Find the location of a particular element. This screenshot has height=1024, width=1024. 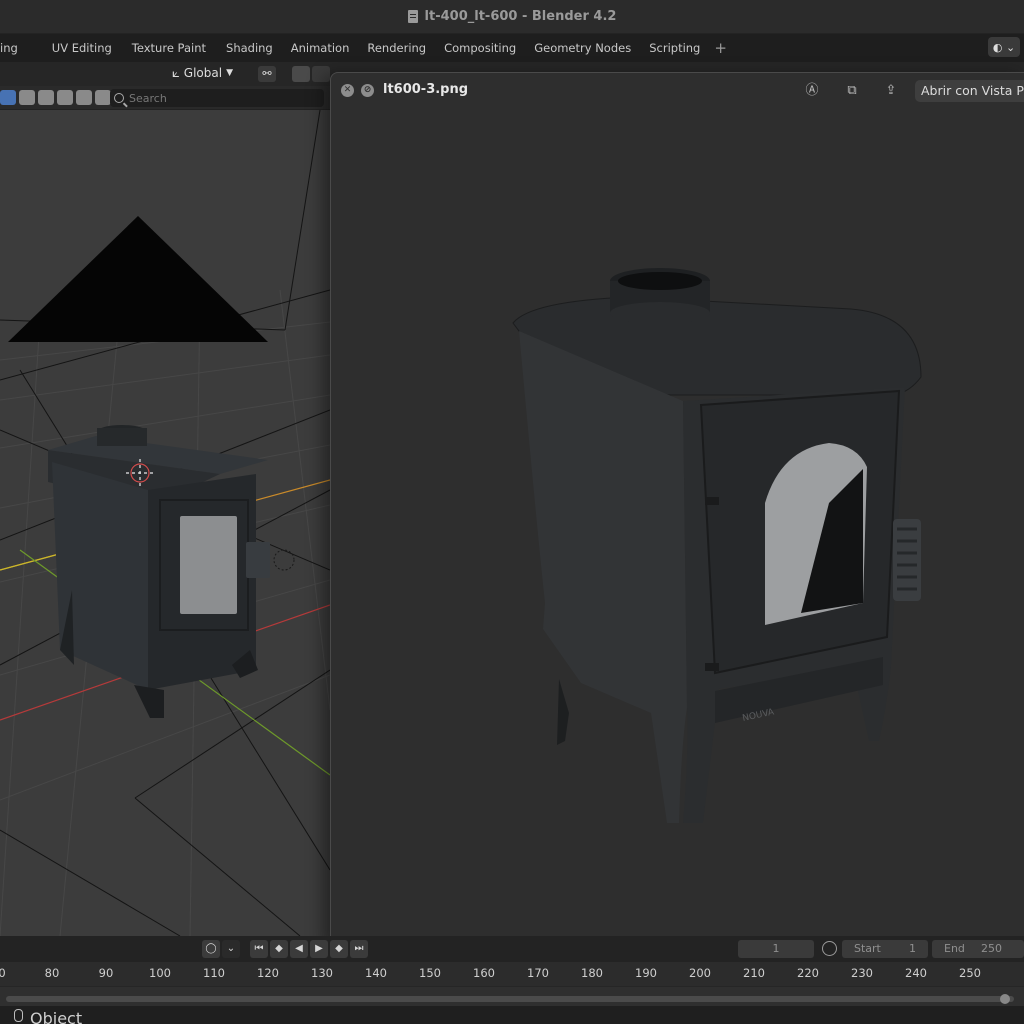

search-input: Search is located at coordinates (217, 98).